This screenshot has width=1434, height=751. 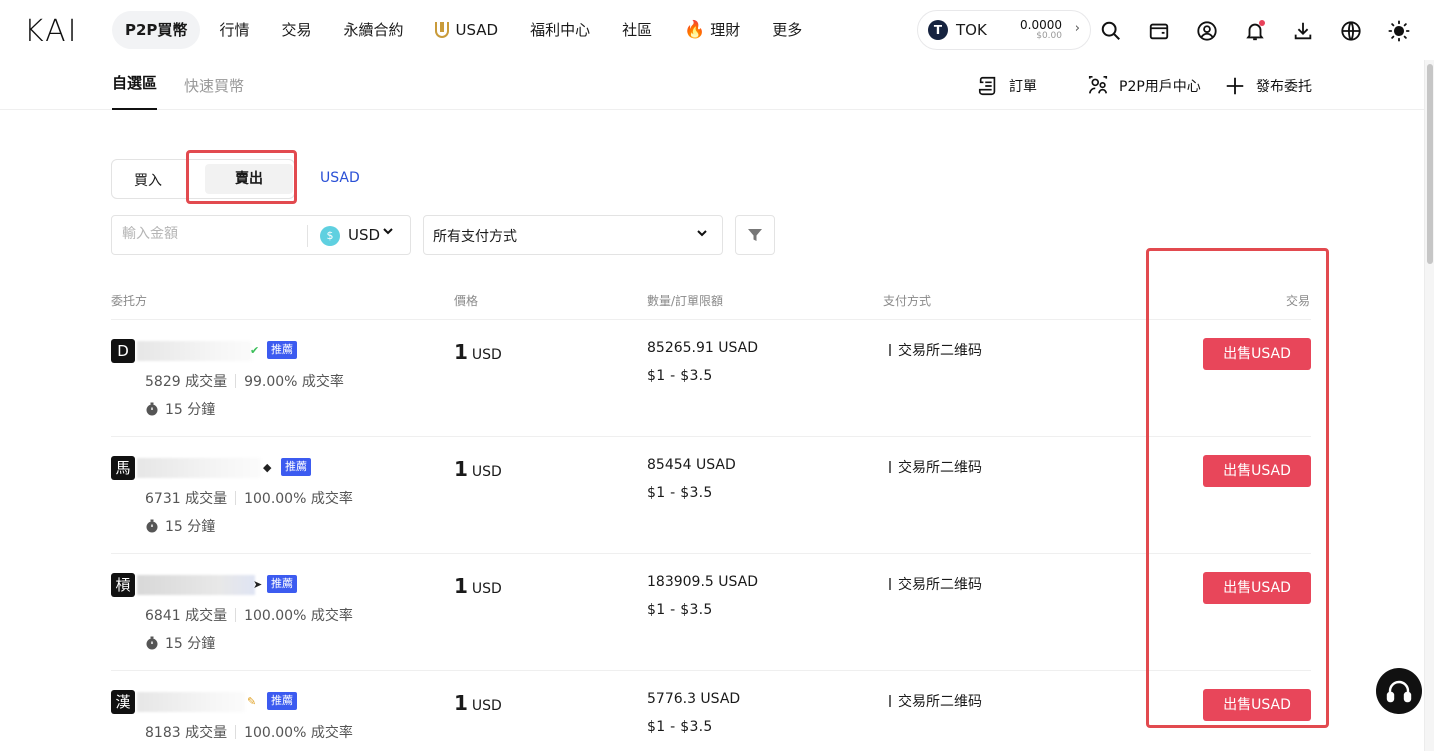 What do you see at coordinates (1429, 405) in the screenshot?
I see `page-scrollbar` at bounding box center [1429, 405].